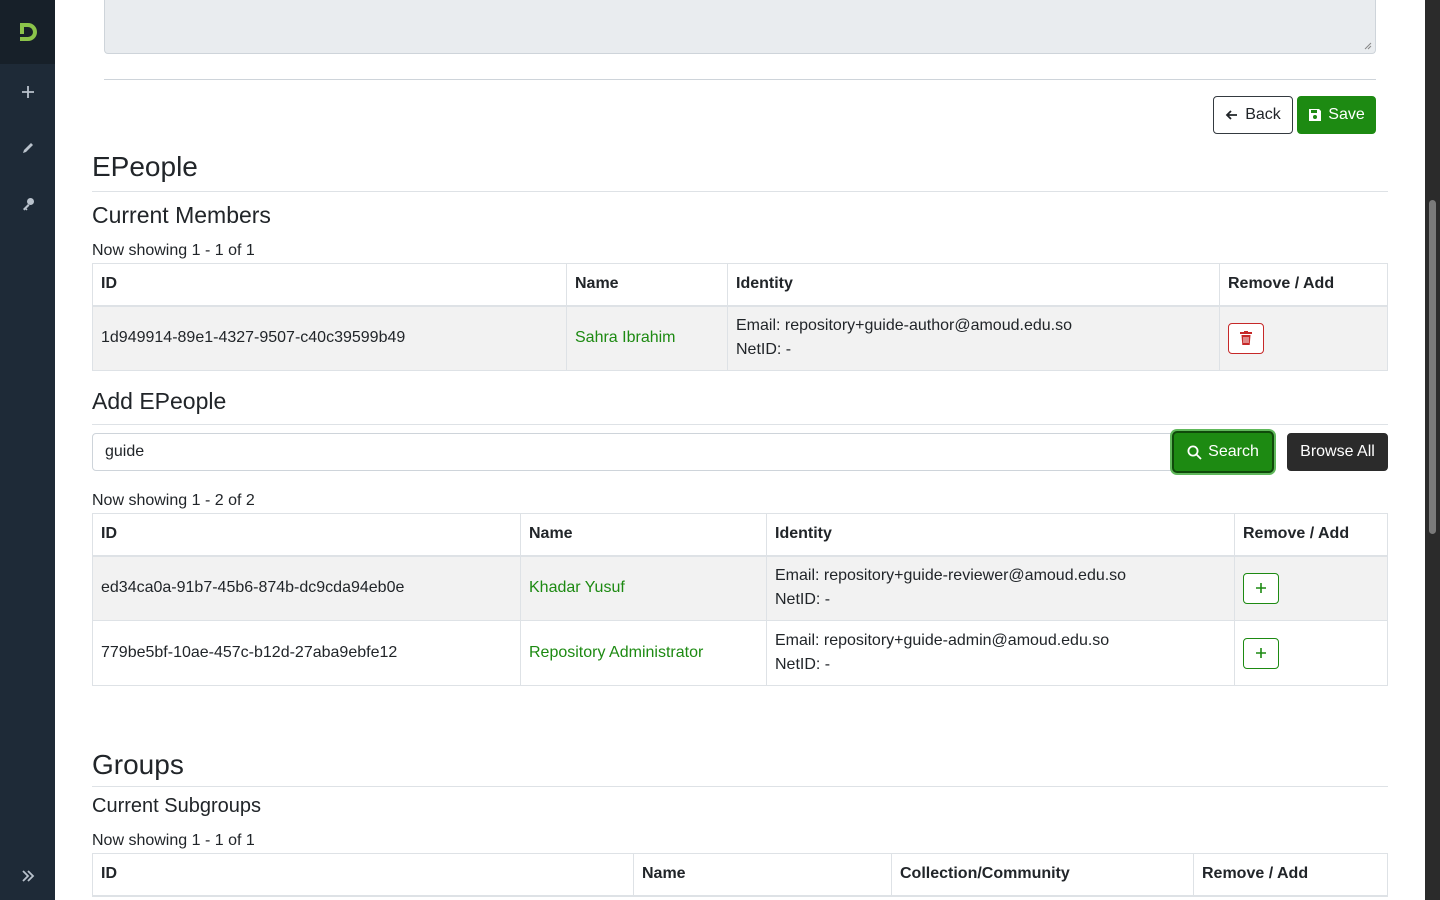 Image resolution: width=1440 pixels, height=900 pixels. I want to click on search-icon, so click(1194, 452).